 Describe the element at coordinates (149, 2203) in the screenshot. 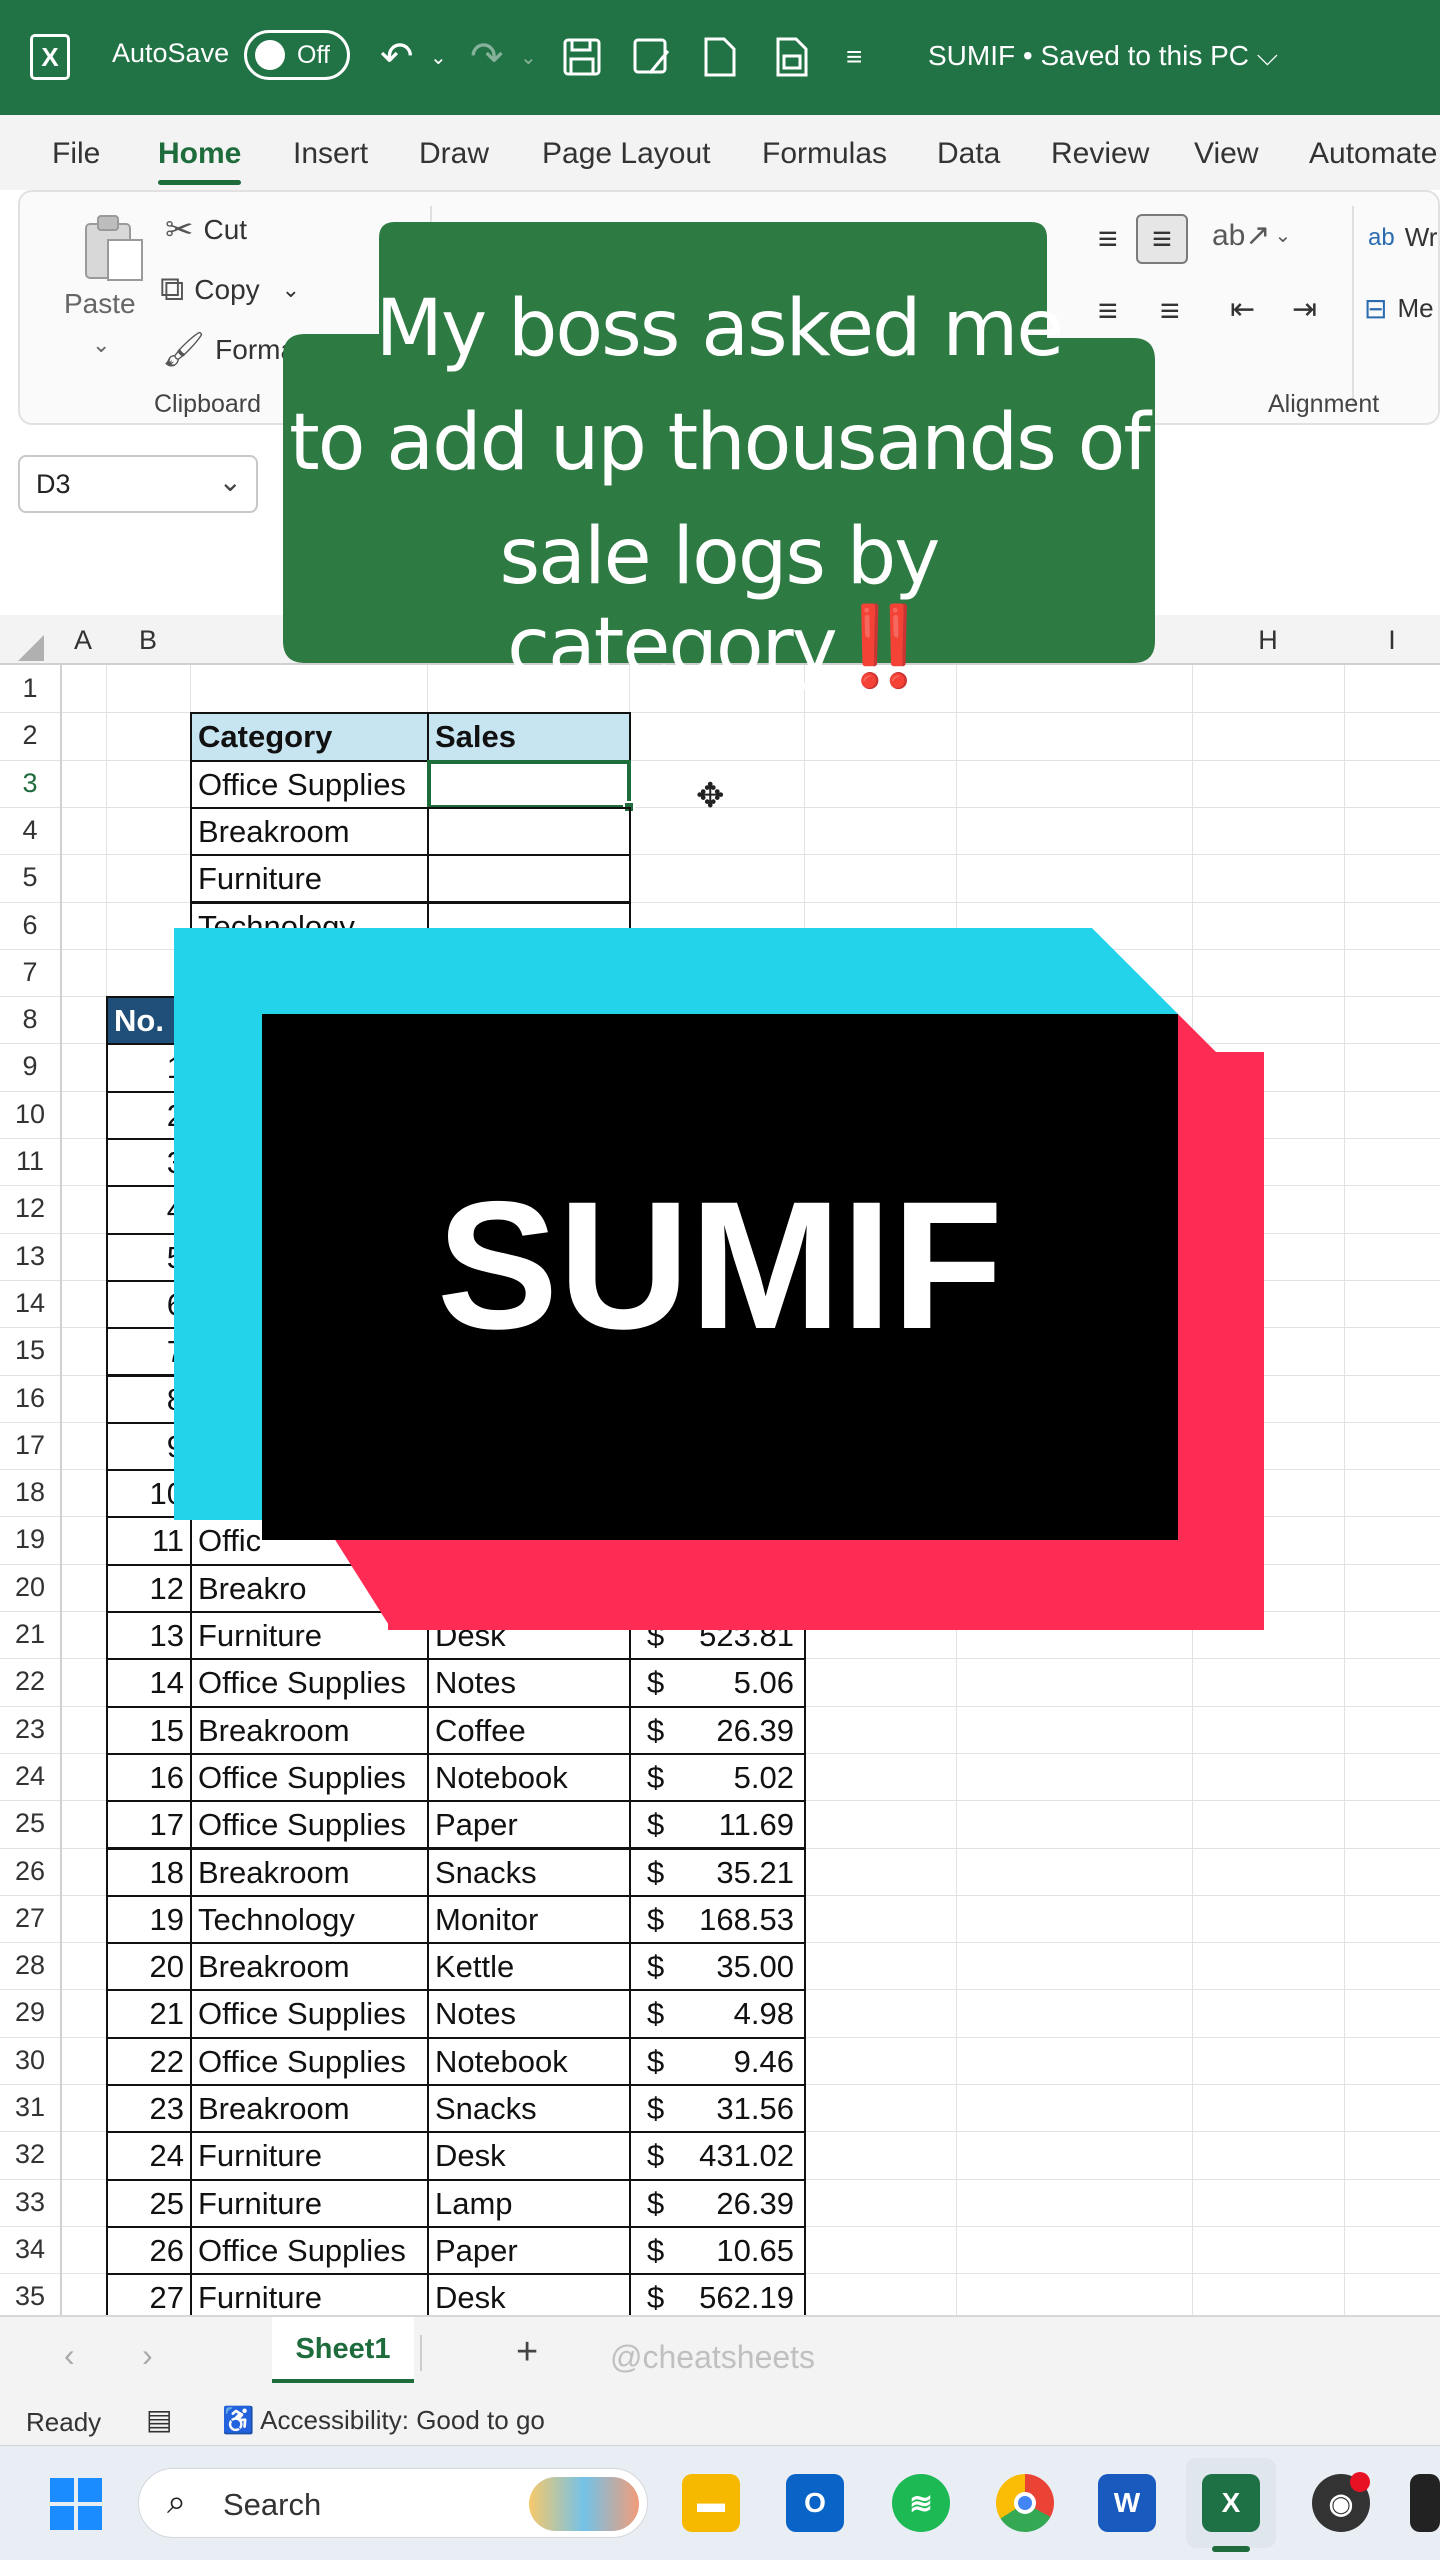

I see `log-no-cell: 25` at that location.